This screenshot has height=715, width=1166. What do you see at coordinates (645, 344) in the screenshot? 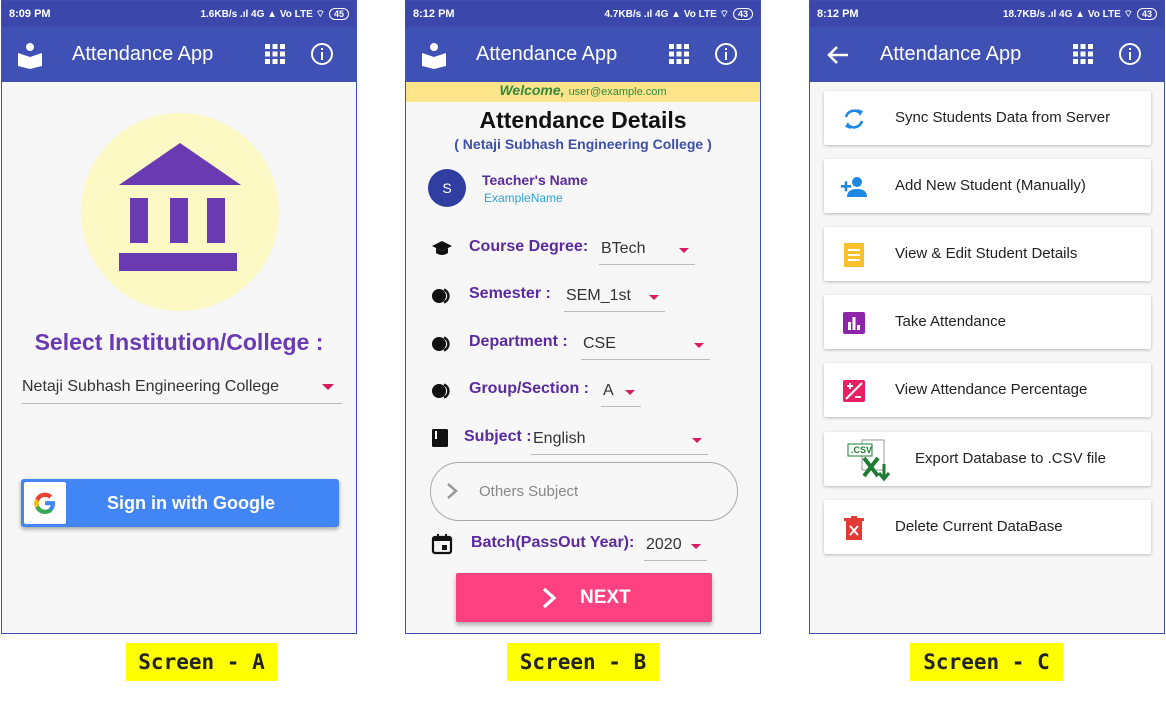
I see `department-dropdown: CSE` at bounding box center [645, 344].